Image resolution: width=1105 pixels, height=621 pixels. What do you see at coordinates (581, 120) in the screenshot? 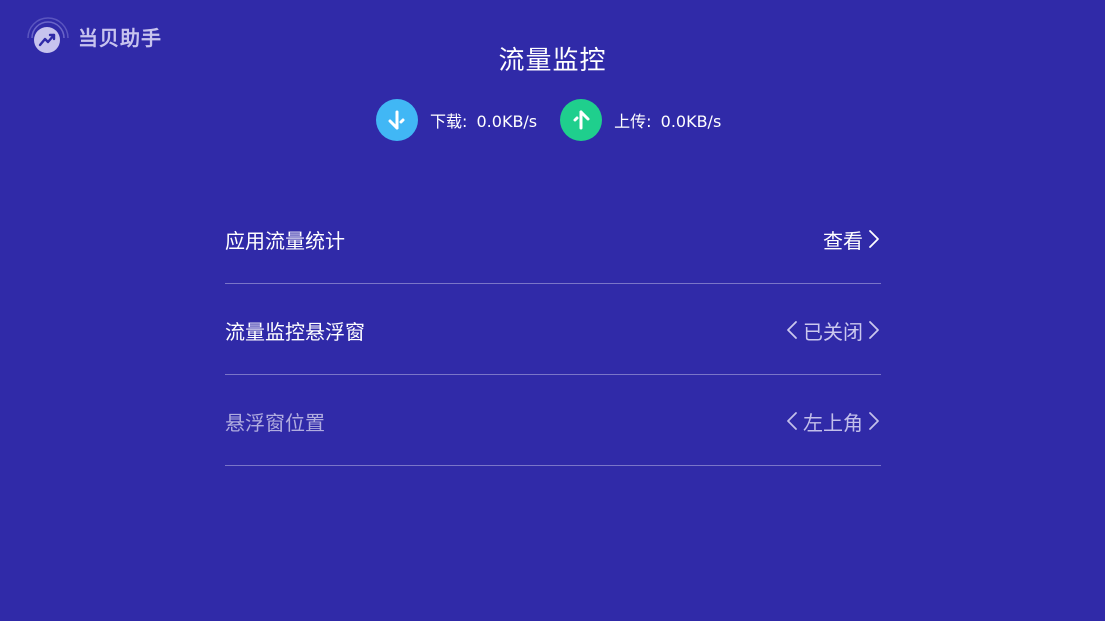
I see `upload-arrow-icon` at bounding box center [581, 120].